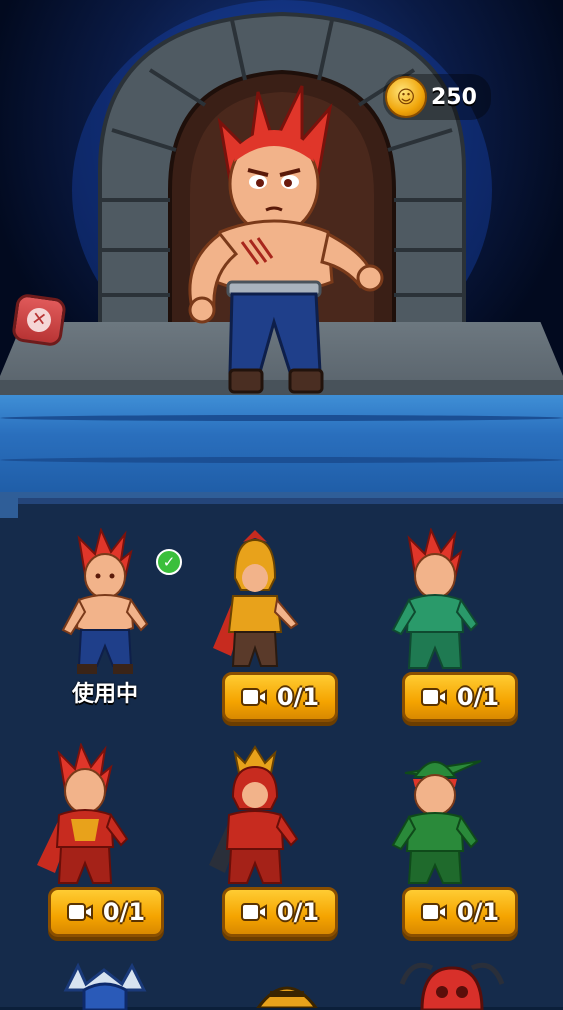 The height and width of the screenshot is (1010, 563). I want to click on character-card-red-armor: 0/1, so click(82, 830).